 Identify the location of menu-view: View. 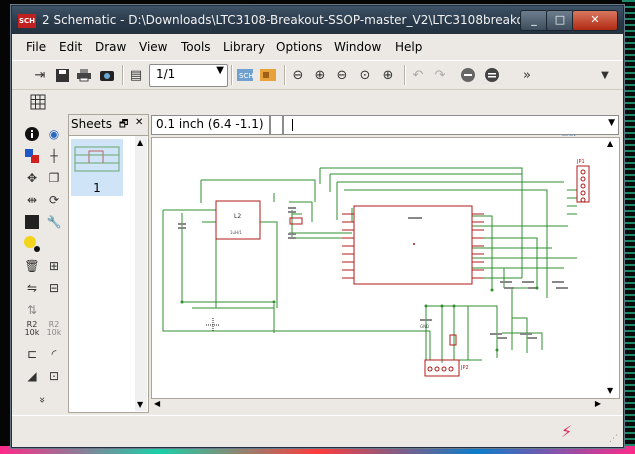
(153, 47).